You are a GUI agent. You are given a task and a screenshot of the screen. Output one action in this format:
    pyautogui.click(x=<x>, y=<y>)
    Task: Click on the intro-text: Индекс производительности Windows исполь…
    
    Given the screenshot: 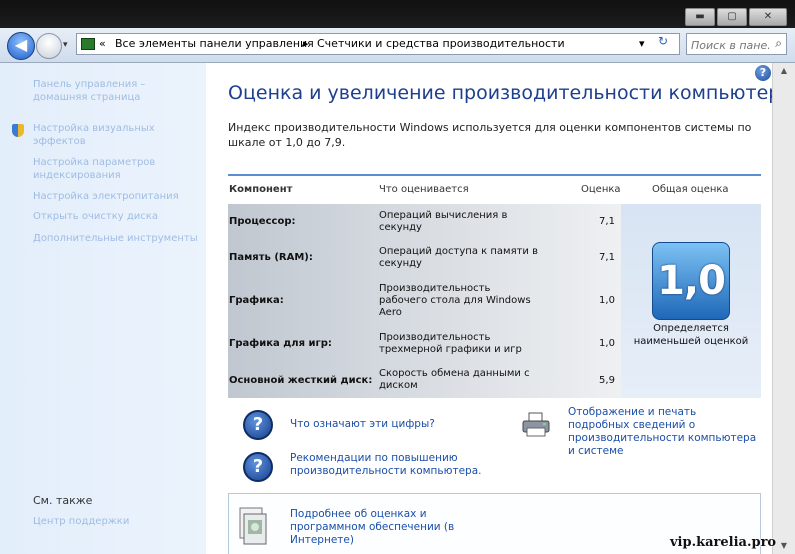 What is the action you would take?
    pyautogui.click(x=490, y=135)
    